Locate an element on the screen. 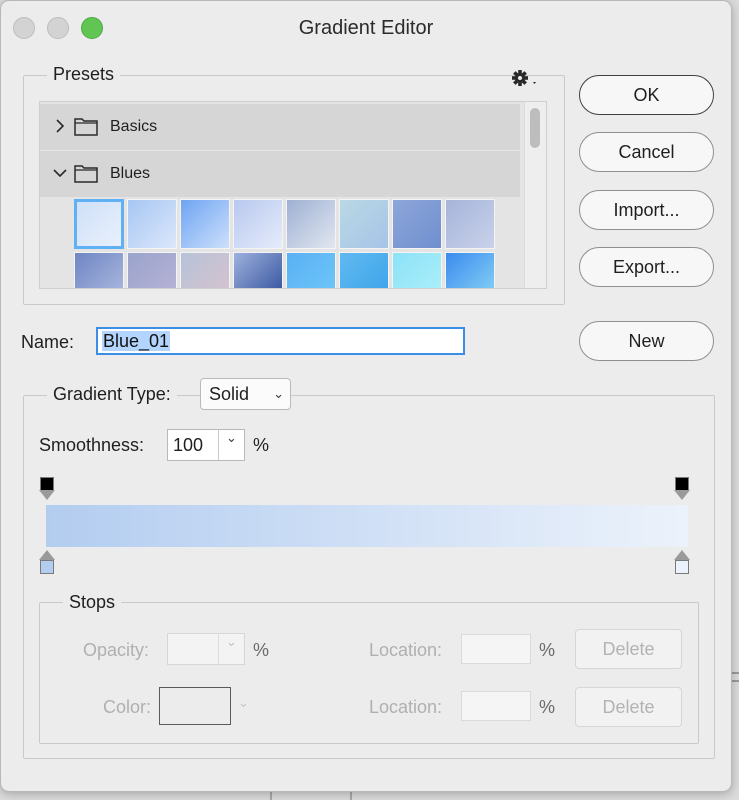 The image size is (739, 800). name-label: Name: is located at coordinates (48, 342).